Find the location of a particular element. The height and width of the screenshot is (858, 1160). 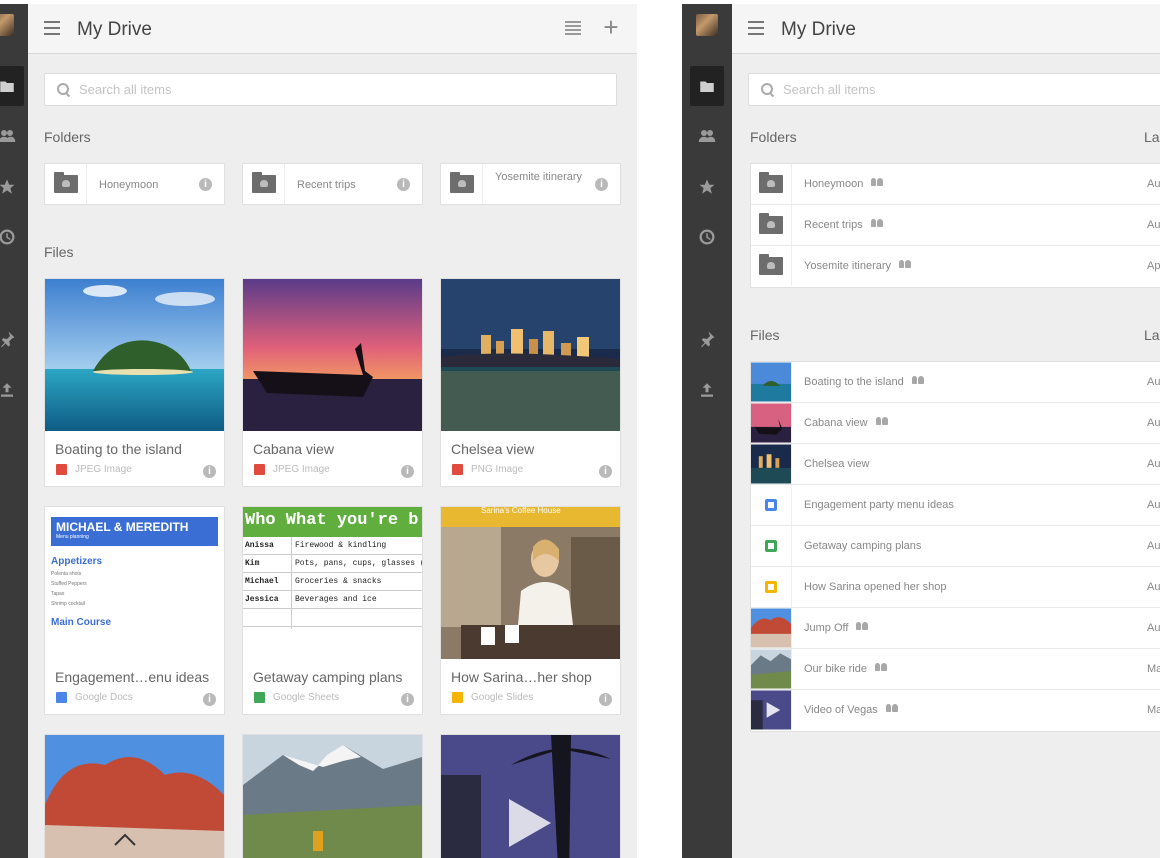

sheet-thumb-cell: Beverages and ice is located at coordinates (336, 599).